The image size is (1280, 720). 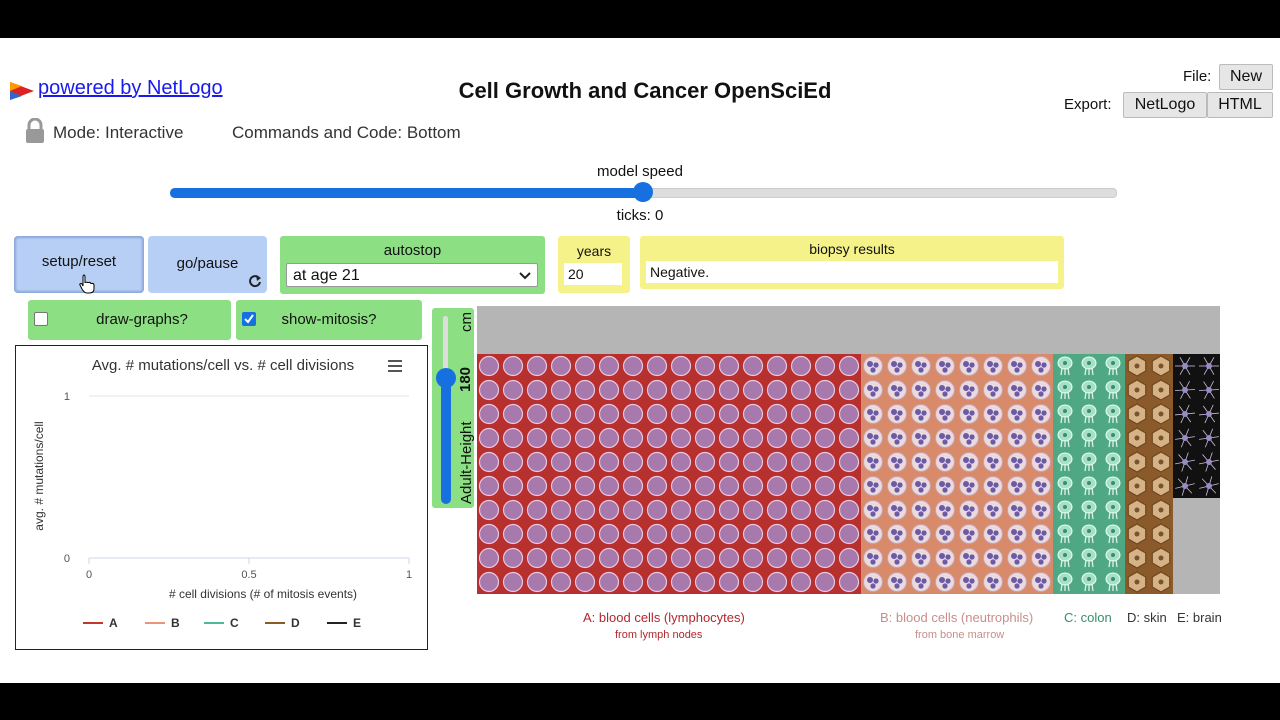 What do you see at coordinates (35, 131) in the screenshot?
I see `lock-icon` at bounding box center [35, 131].